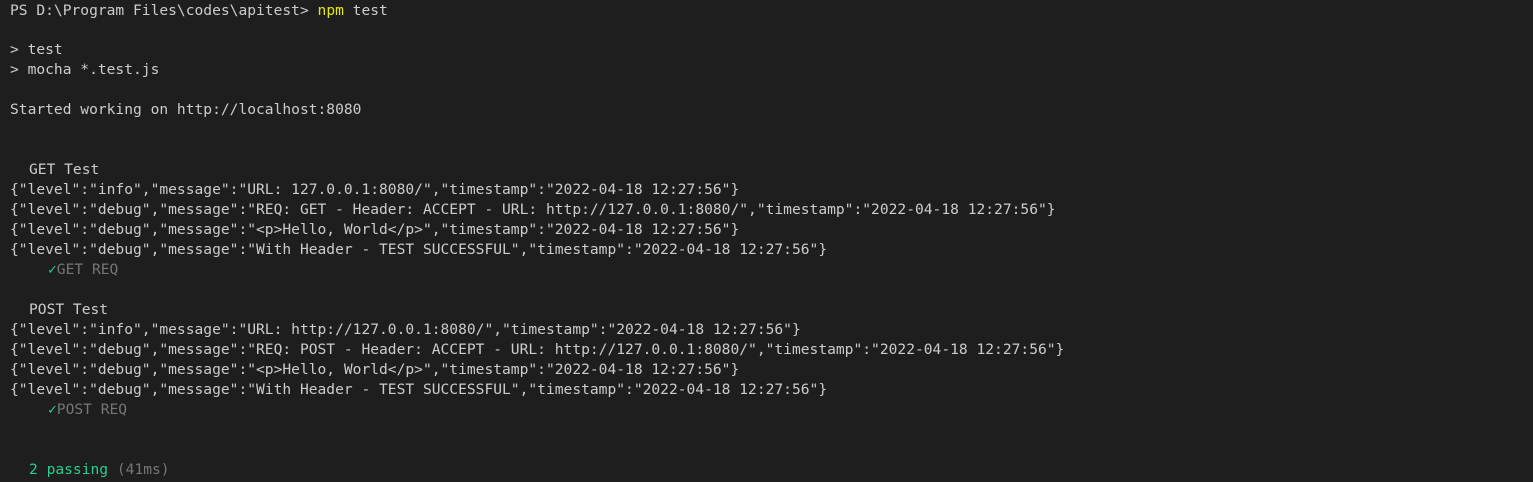  I want to click on passing-count: 2 passing, so click(69, 469).